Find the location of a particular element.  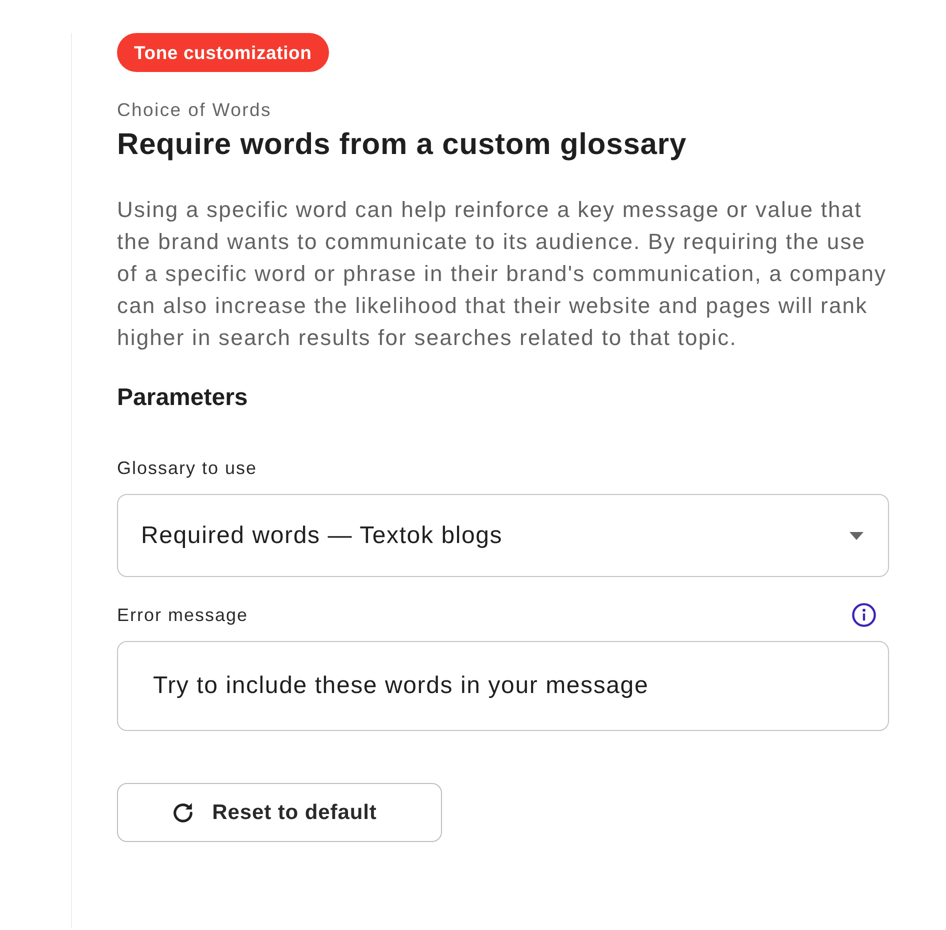

rule-description: Using a specific word can help reinforce a key message or value that the brand wants to communicate to its audience. By requiring the use of a specific word or phrase in their brand's communication, a company can also increase the likelihood that their website and pages will rank higher in search results for searches related to that topic. is located at coordinates (502, 274).